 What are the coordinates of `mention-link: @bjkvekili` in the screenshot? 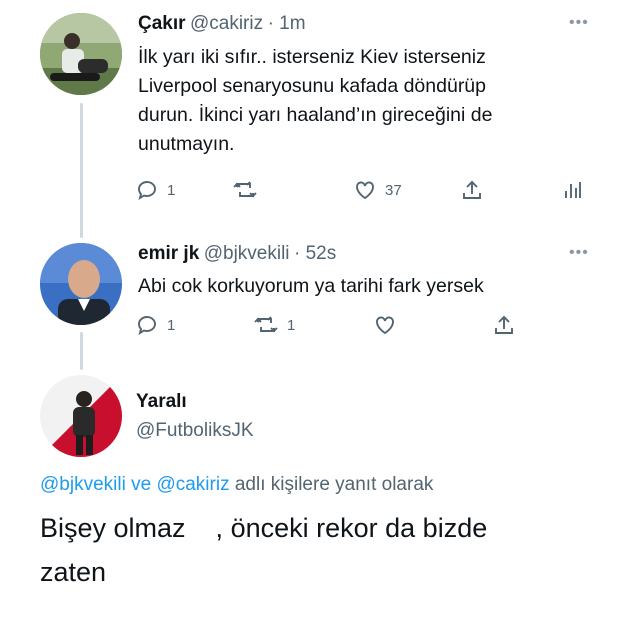 It's located at (83, 484).